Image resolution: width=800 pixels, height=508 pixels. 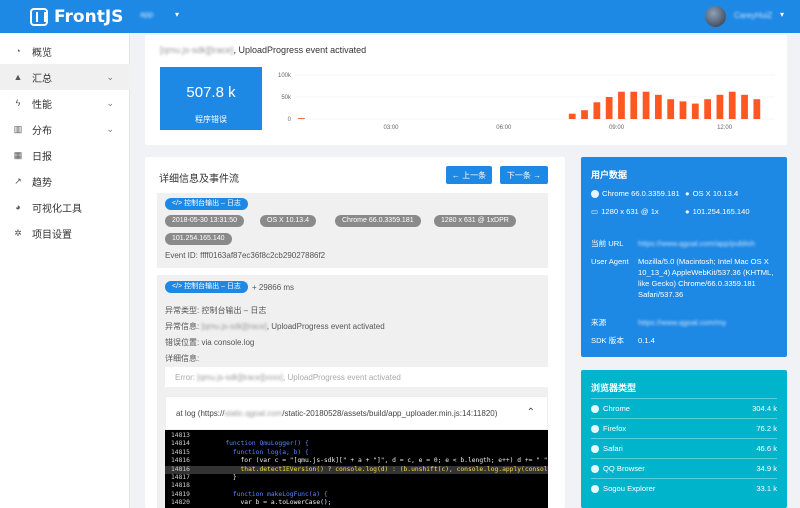 What do you see at coordinates (715, 16) in the screenshot?
I see `avatar` at bounding box center [715, 16].